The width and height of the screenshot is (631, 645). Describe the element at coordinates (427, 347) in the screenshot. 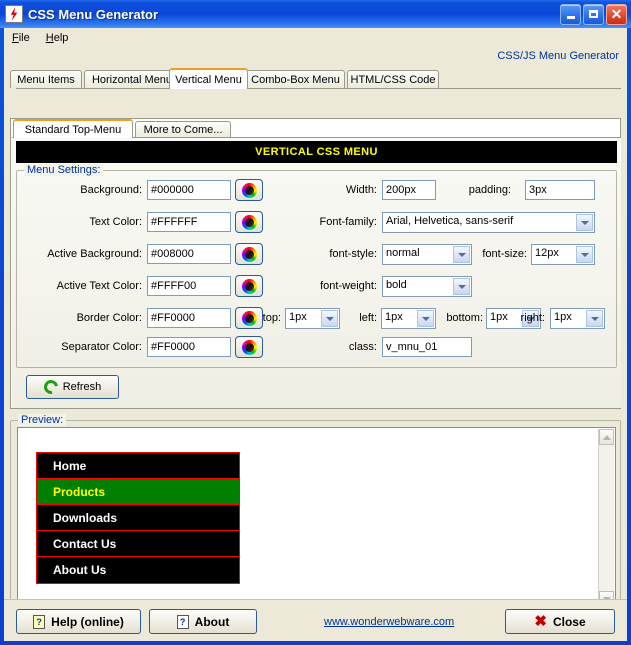

I see `class-input` at that location.